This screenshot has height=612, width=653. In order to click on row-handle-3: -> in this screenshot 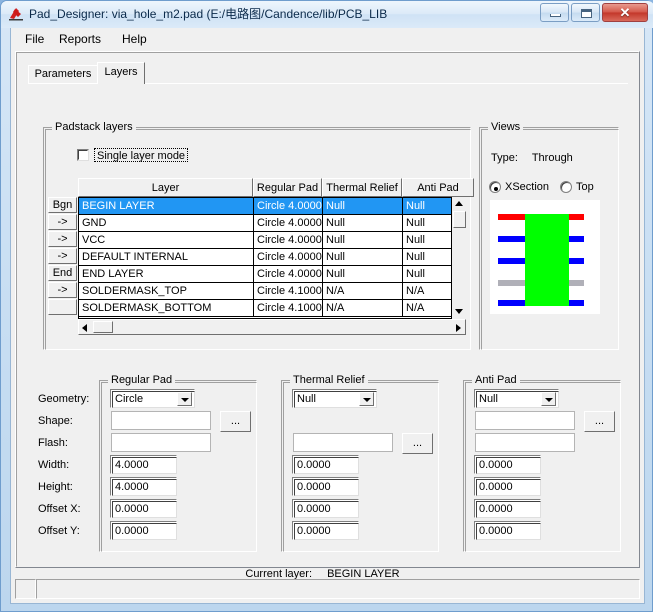, I will do `click(62, 256)`.